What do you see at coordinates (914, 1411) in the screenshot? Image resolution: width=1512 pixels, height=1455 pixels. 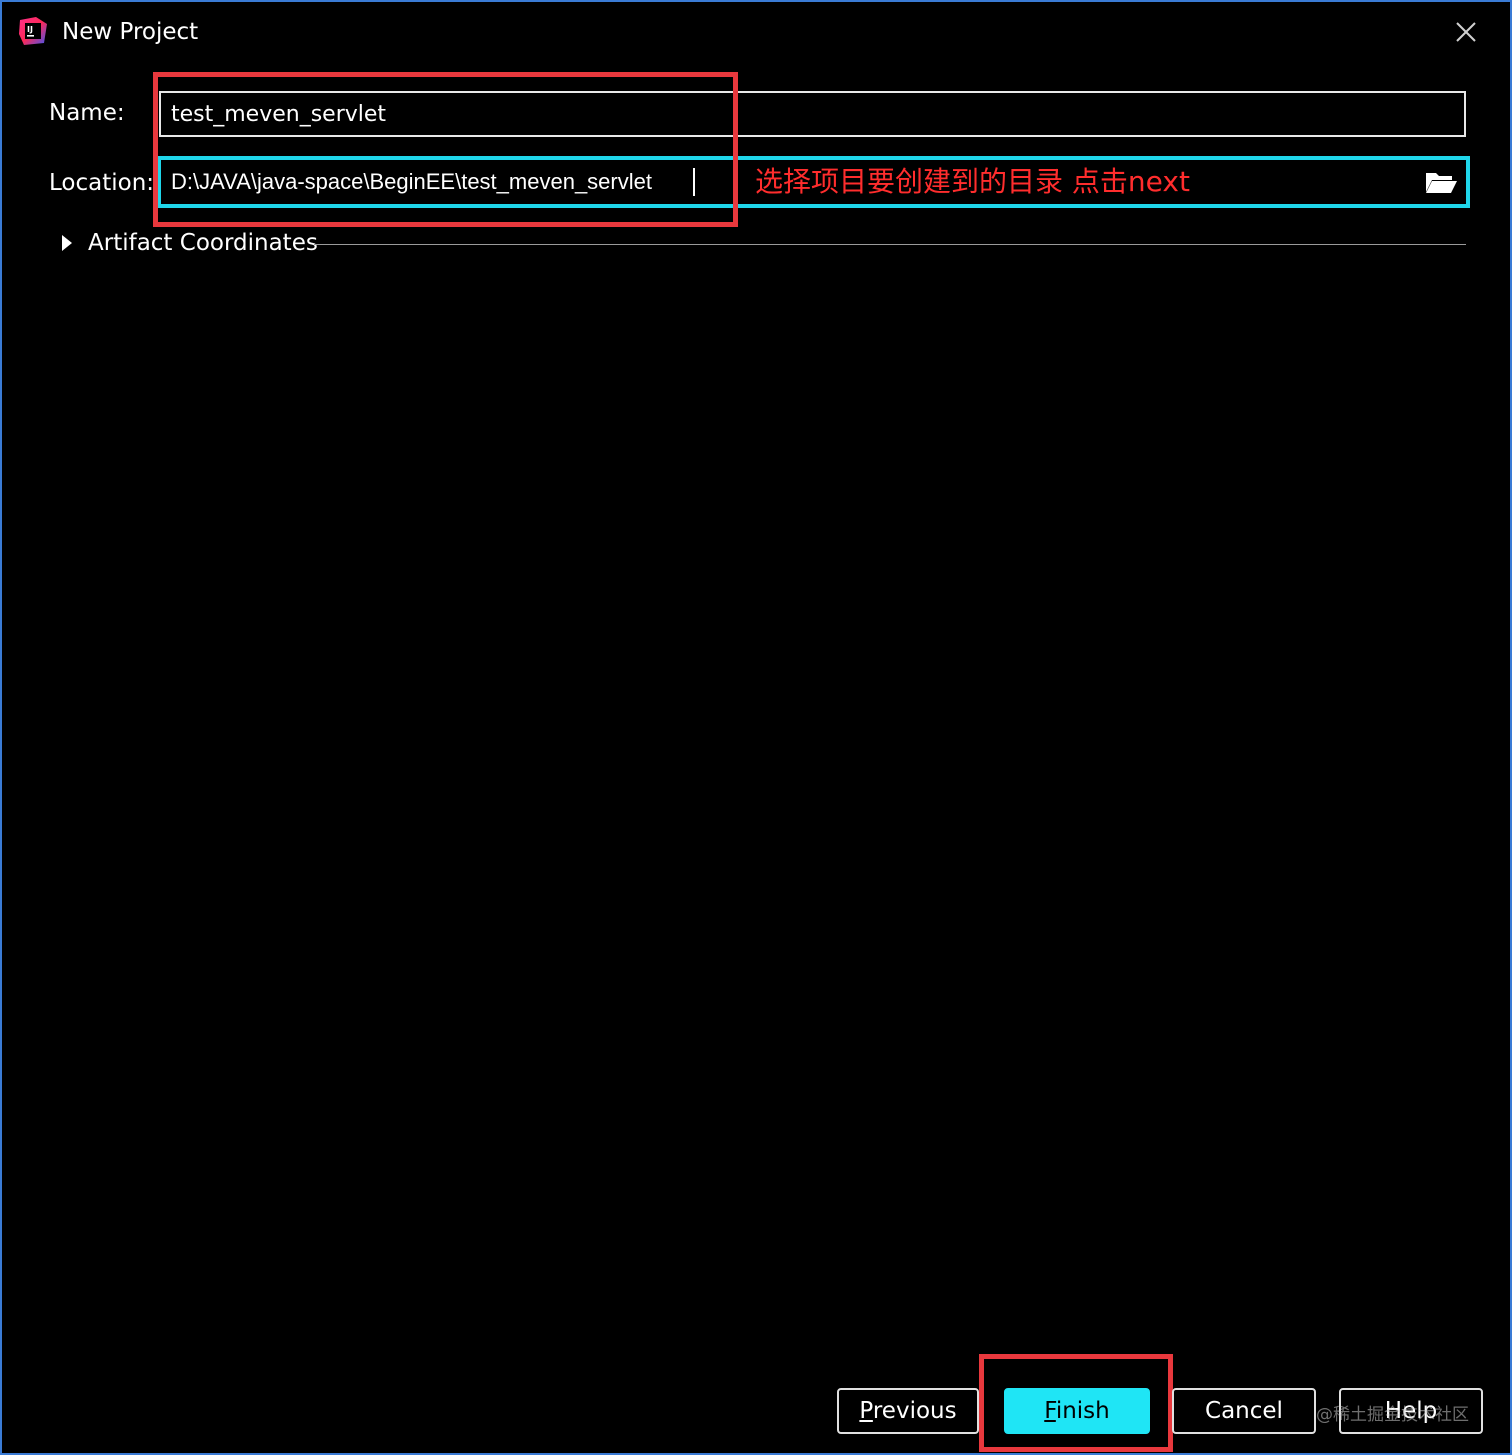 I see `previous-label: revious` at bounding box center [914, 1411].